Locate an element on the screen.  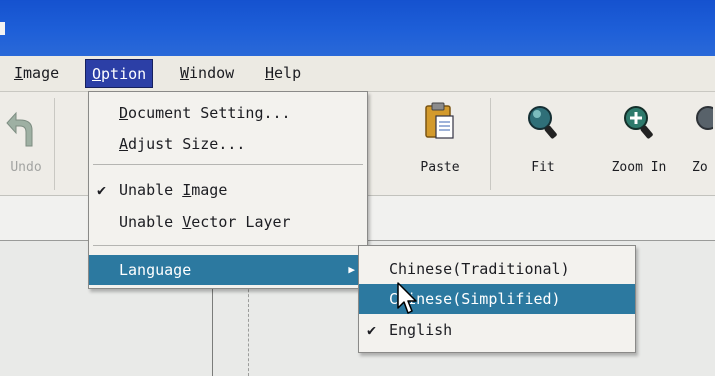
menu-item-unable-vector-layer: Unable Vector Layer is located at coordinates (228, 222).